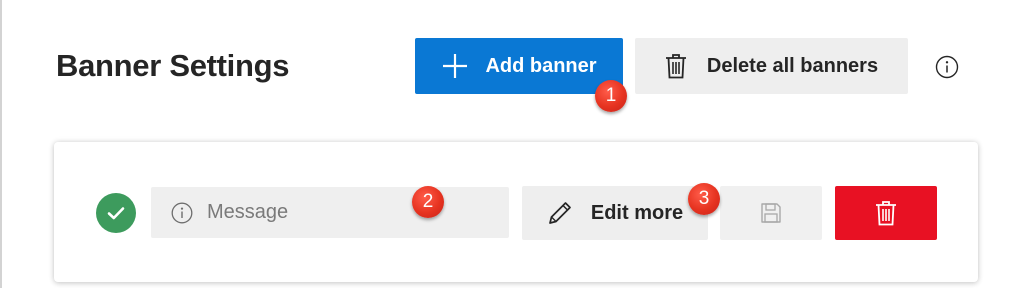 This screenshot has height=288, width=1024. I want to click on annotation-badge-2: 2, so click(428, 202).